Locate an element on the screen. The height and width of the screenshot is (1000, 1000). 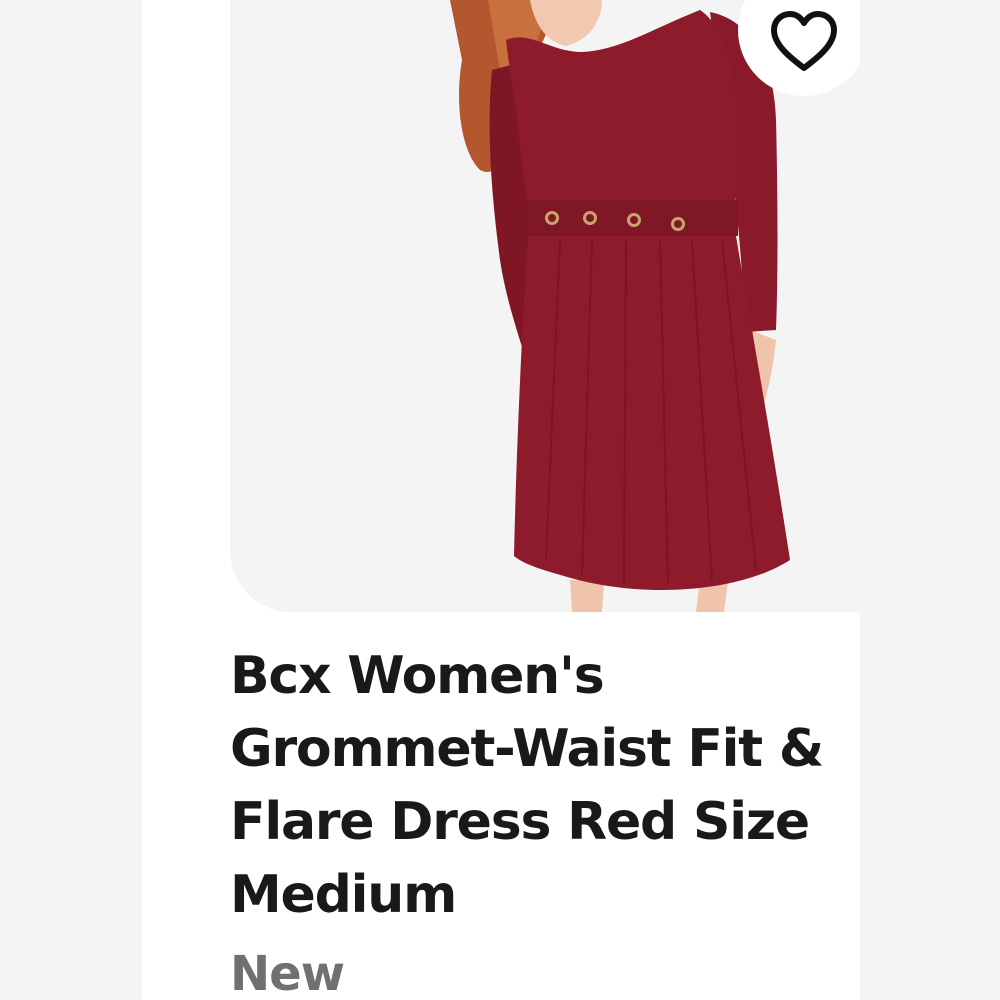
left-background is located at coordinates (71, 500).